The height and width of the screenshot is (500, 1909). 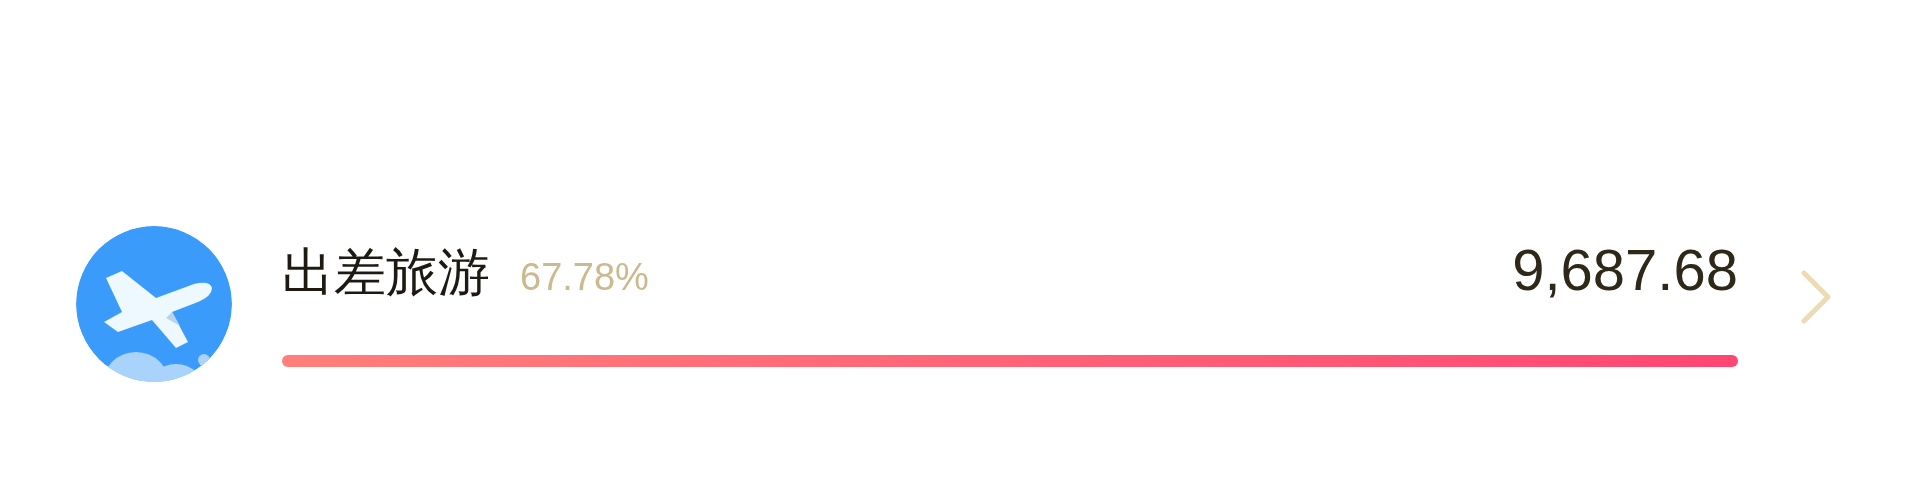 I want to click on category-percent: 67.78%, so click(x=584, y=277).